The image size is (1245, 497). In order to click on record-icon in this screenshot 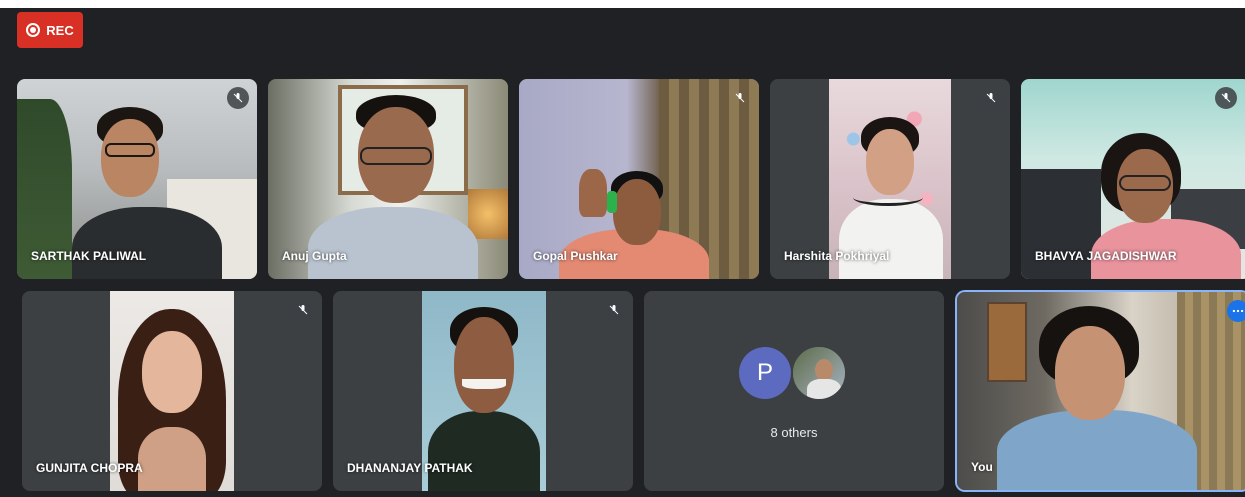, I will do `click(33, 30)`.